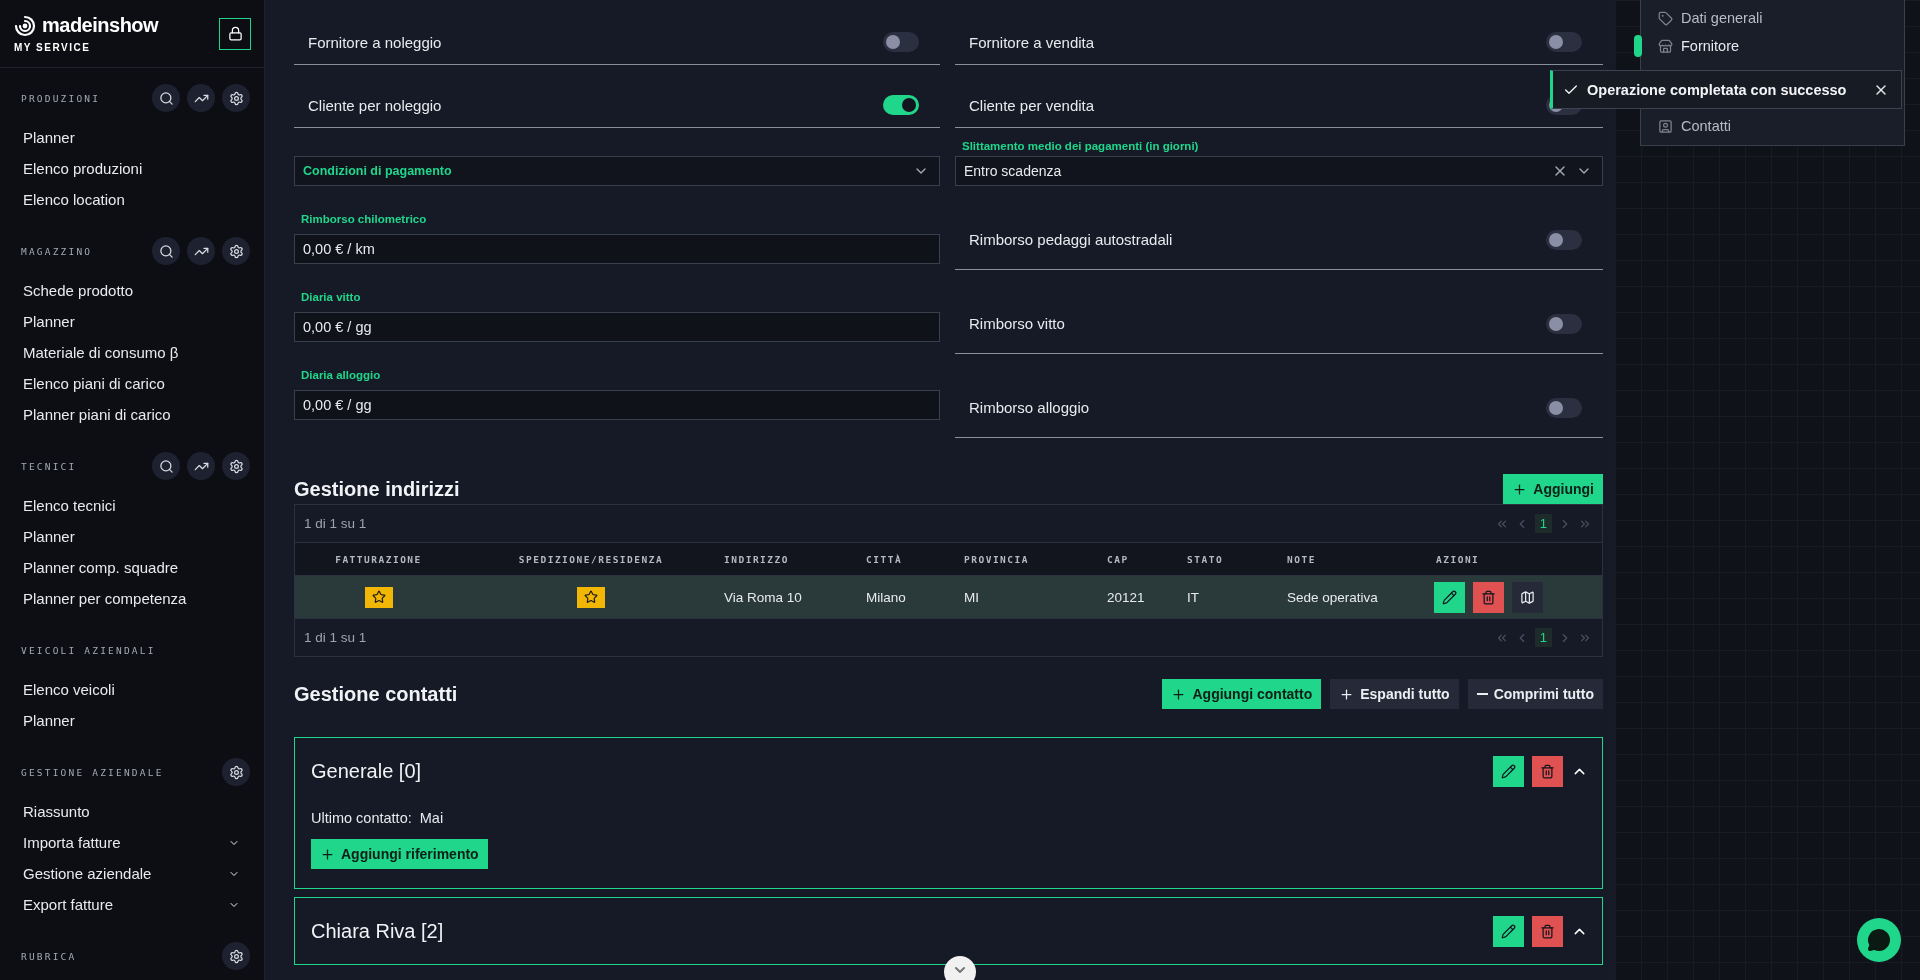 Image resolution: width=1920 pixels, height=980 pixels. Describe the element at coordinates (132, 505) in the screenshot. I see `sidebar-item: Elenco tecnici` at that location.